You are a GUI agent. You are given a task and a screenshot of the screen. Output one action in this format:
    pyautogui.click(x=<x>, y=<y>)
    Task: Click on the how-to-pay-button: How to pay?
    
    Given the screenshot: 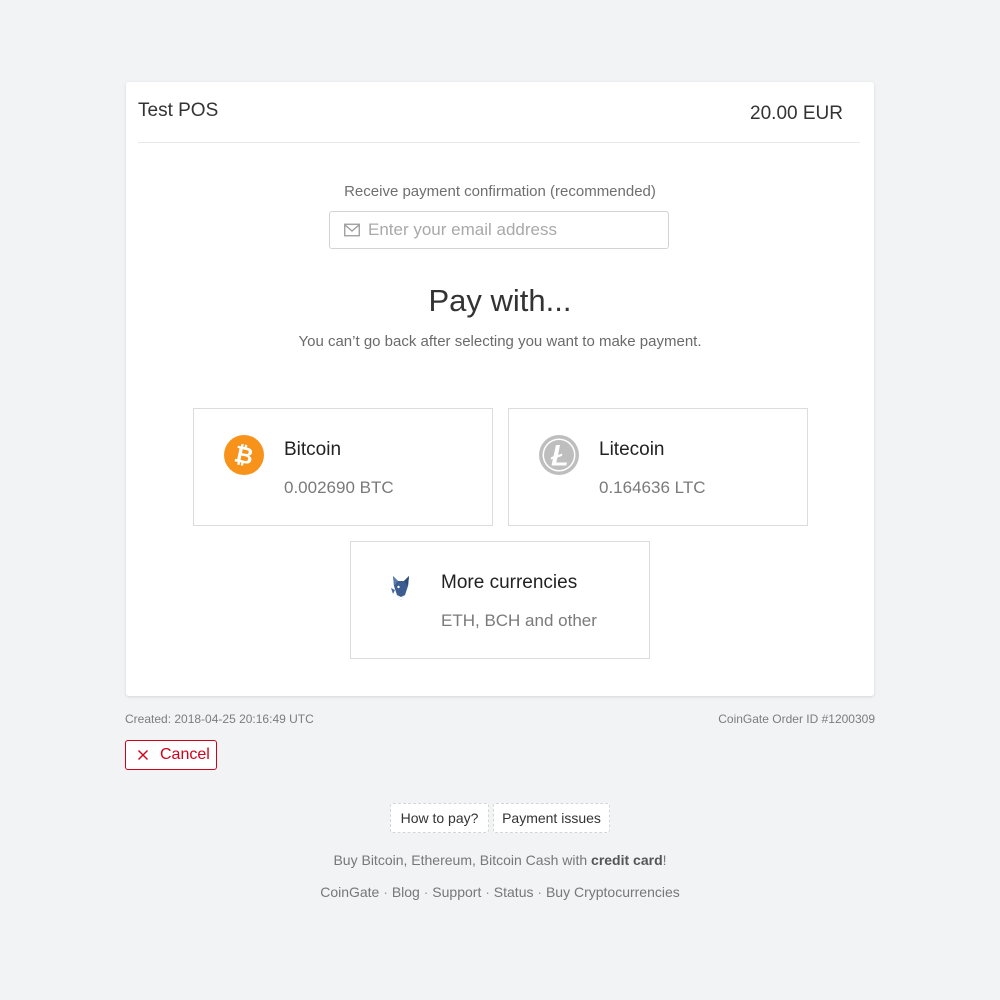 What is the action you would take?
    pyautogui.click(x=439, y=818)
    